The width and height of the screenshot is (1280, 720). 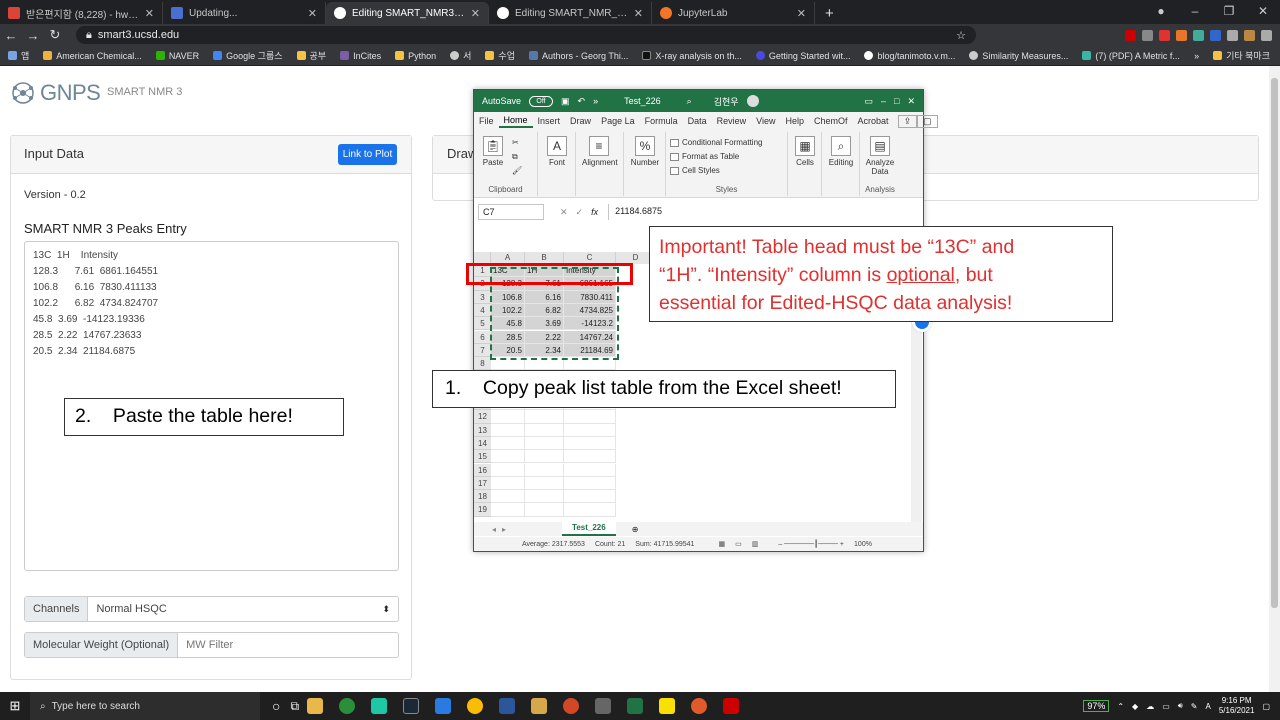 I want to click on zoom-slider: – ──────┃──── +, so click(x=811, y=544).